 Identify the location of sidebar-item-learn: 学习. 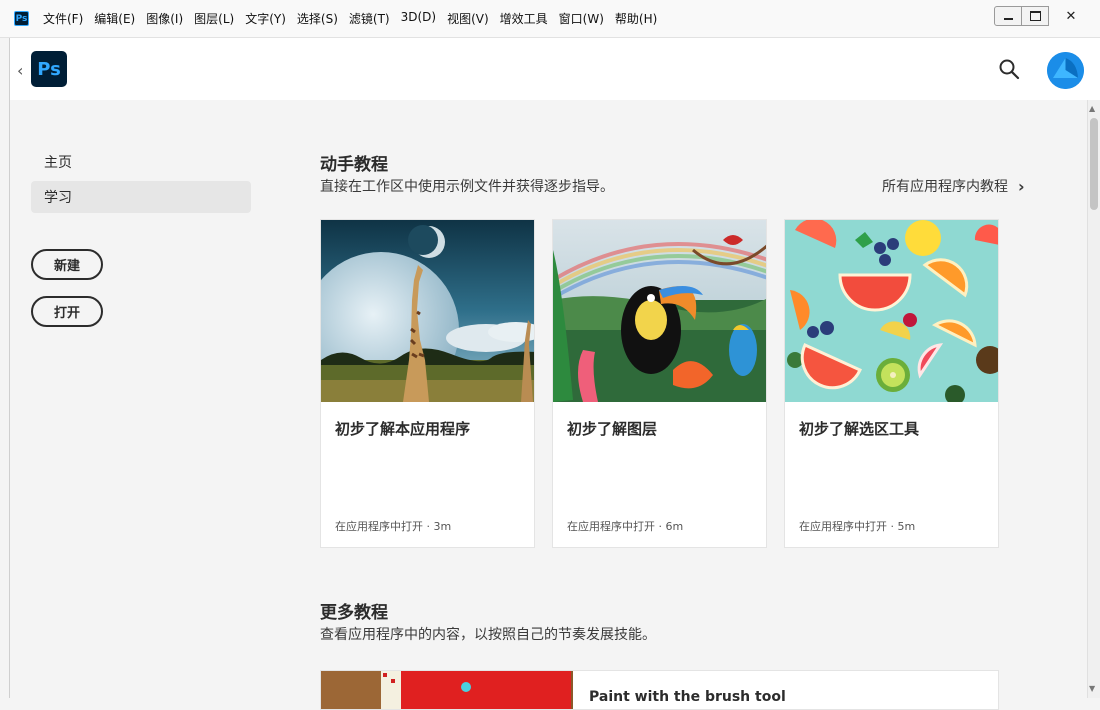
(141, 197).